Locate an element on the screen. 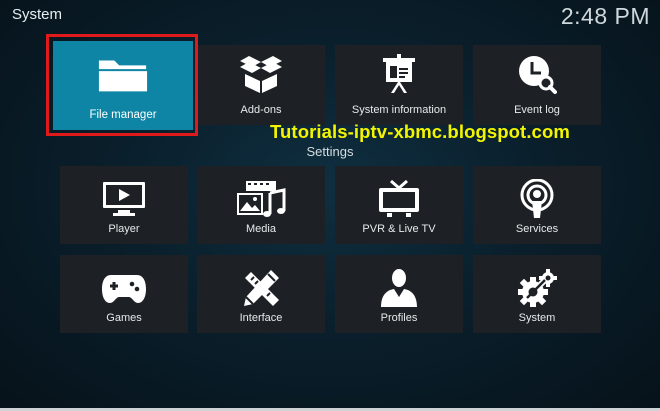  gamepad-icon is located at coordinates (124, 288).